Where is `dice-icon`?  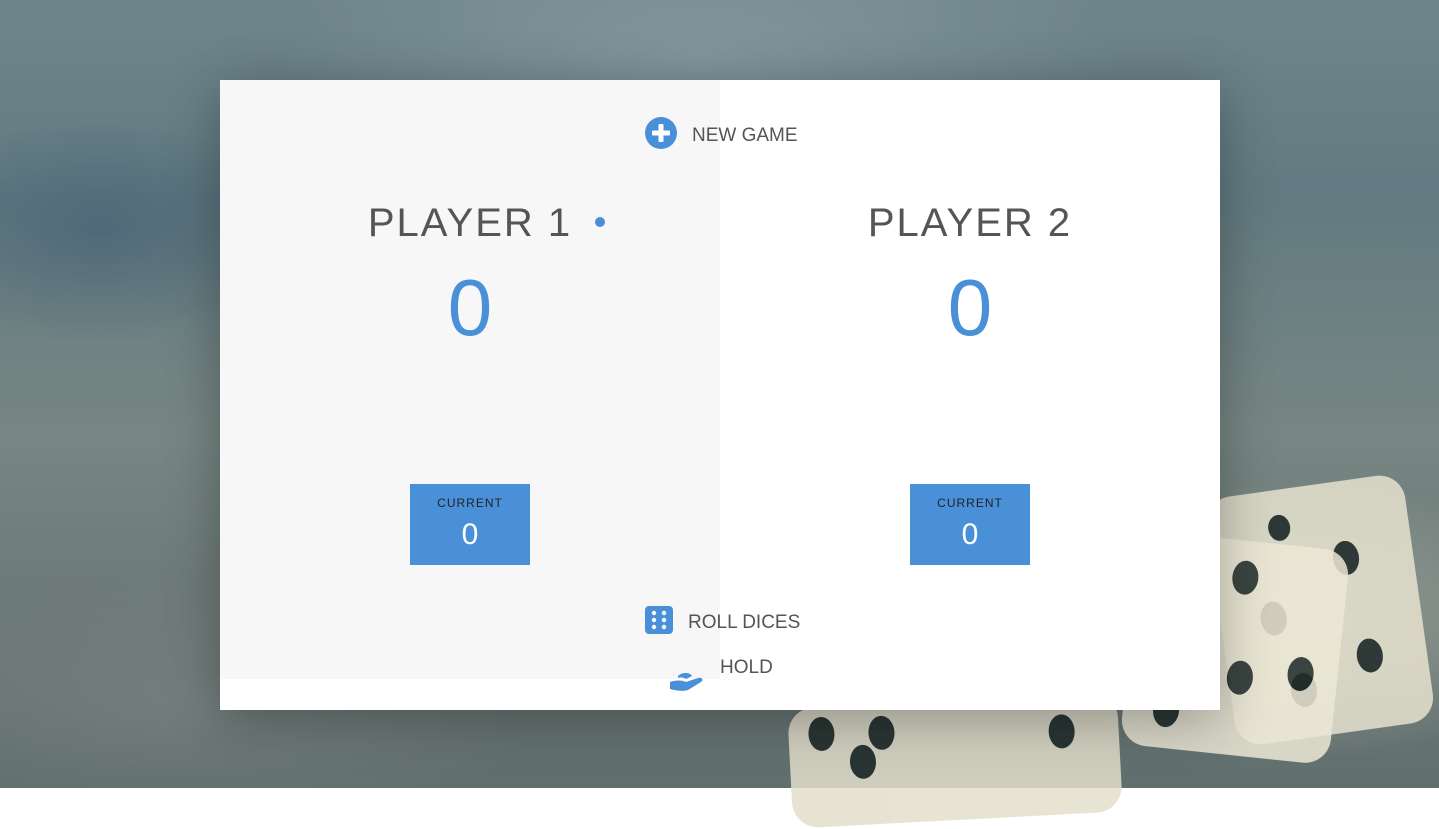
dice-icon is located at coordinates (659, 623).